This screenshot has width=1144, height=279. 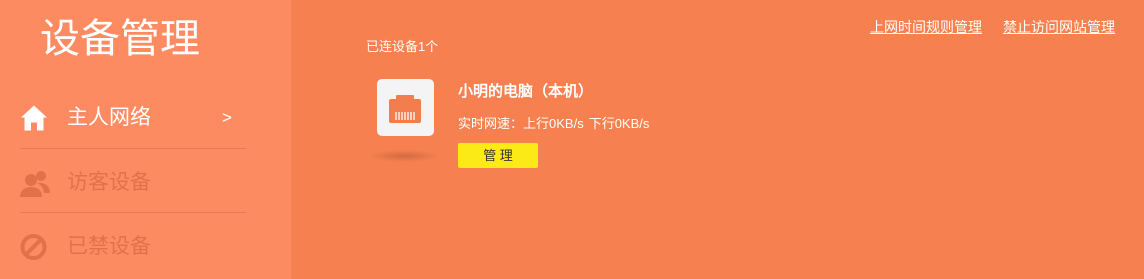 I want to click on internet-time-rules-link: 上网时间规则管理, so click(x=926, y=27).